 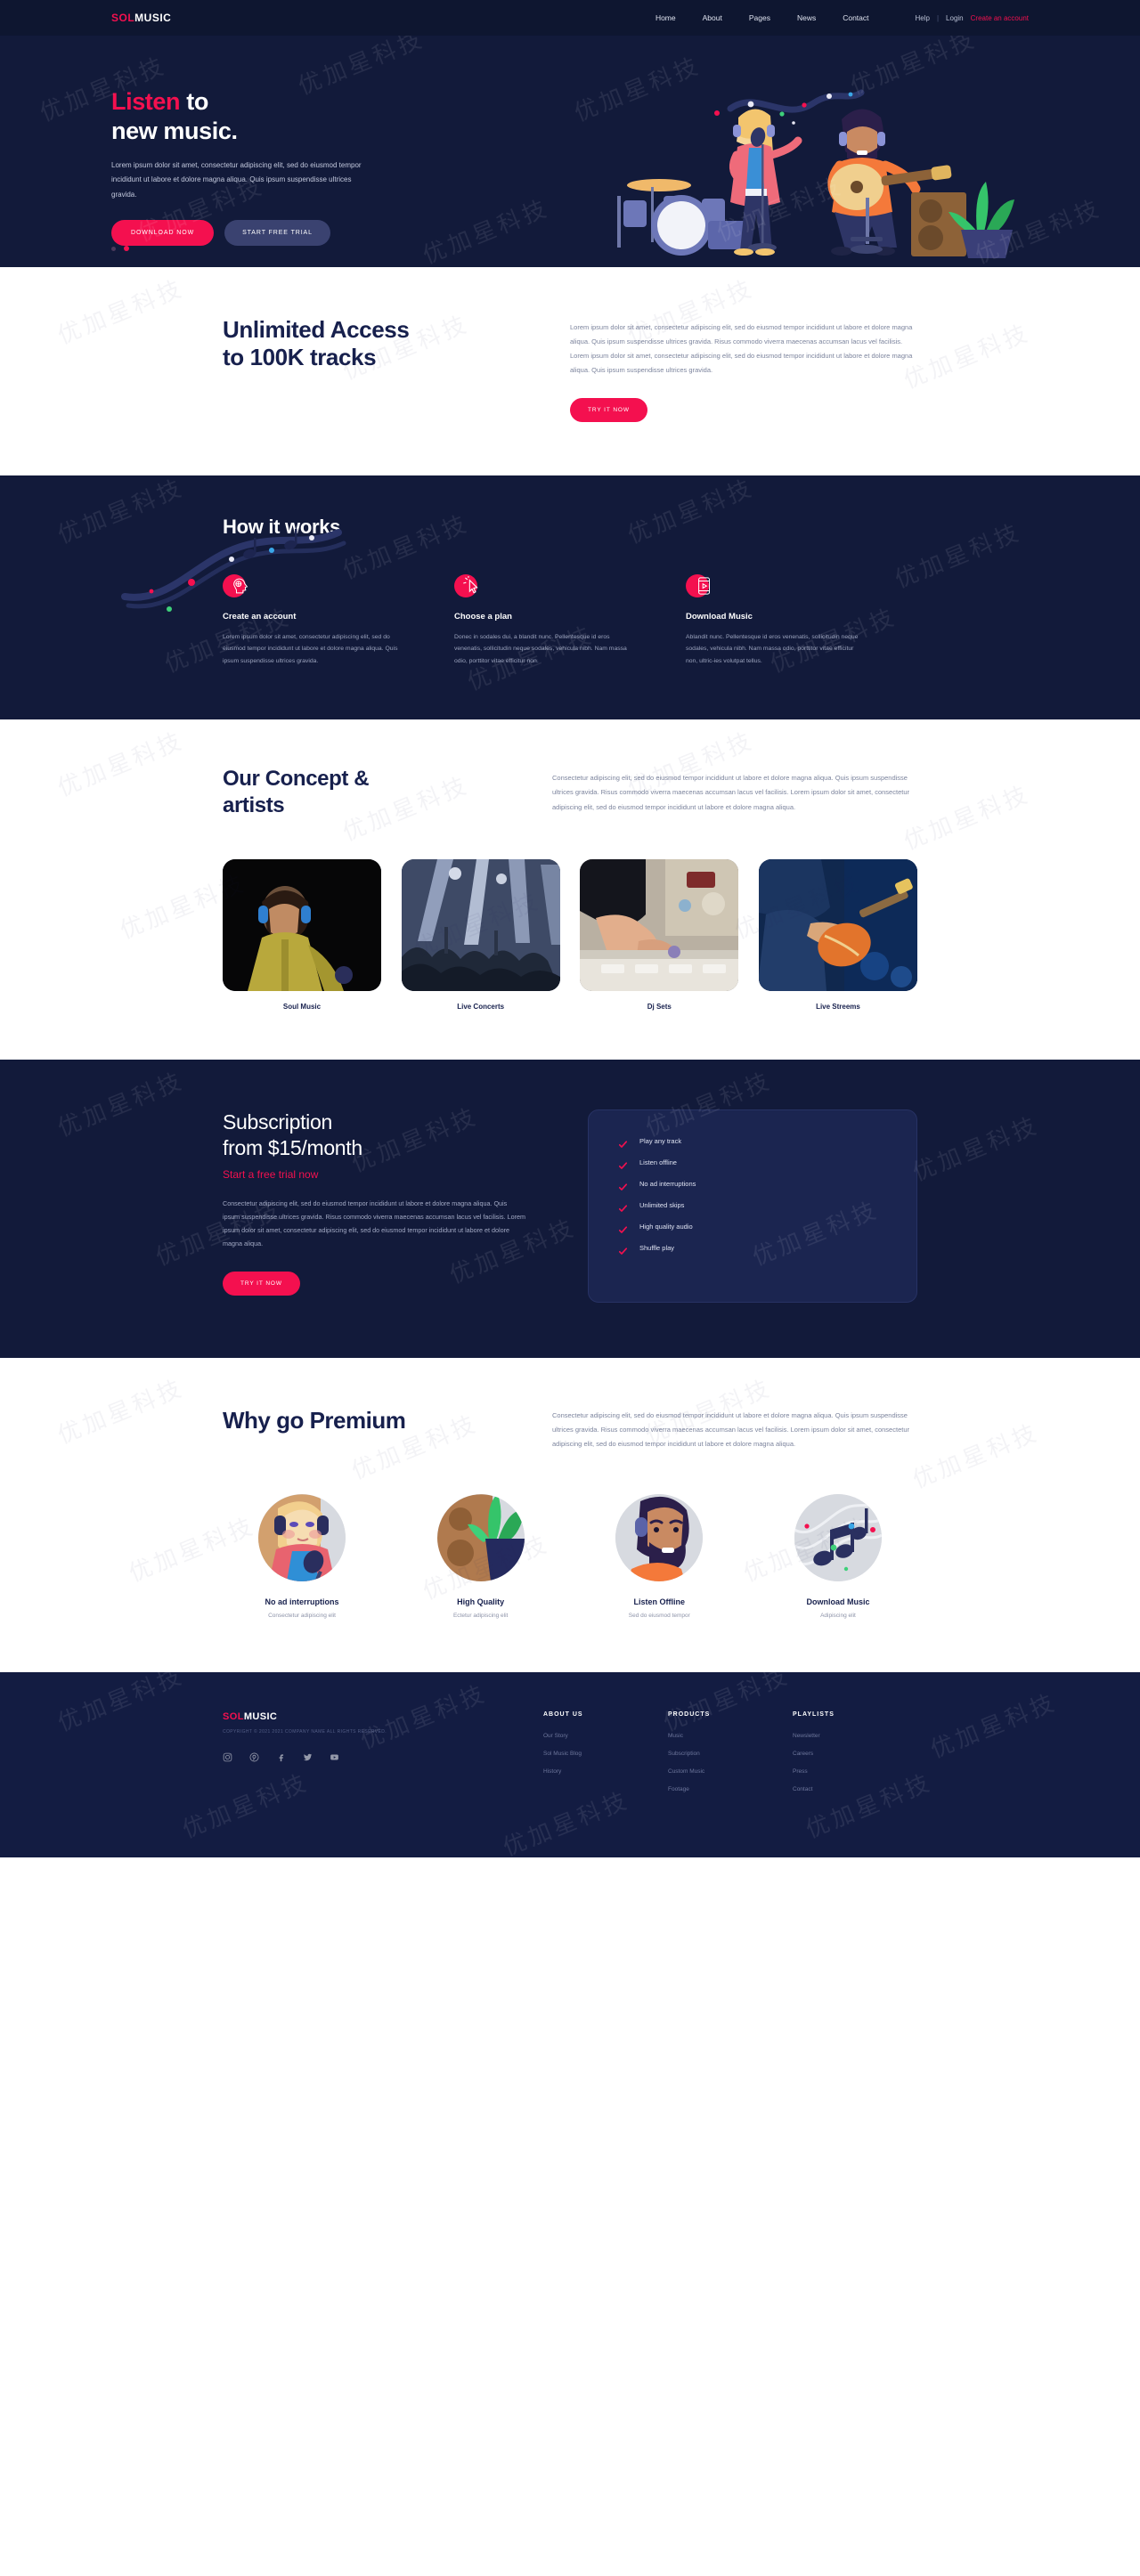 I want to click on nav-item-home: Home, so click(x=666, y=17).